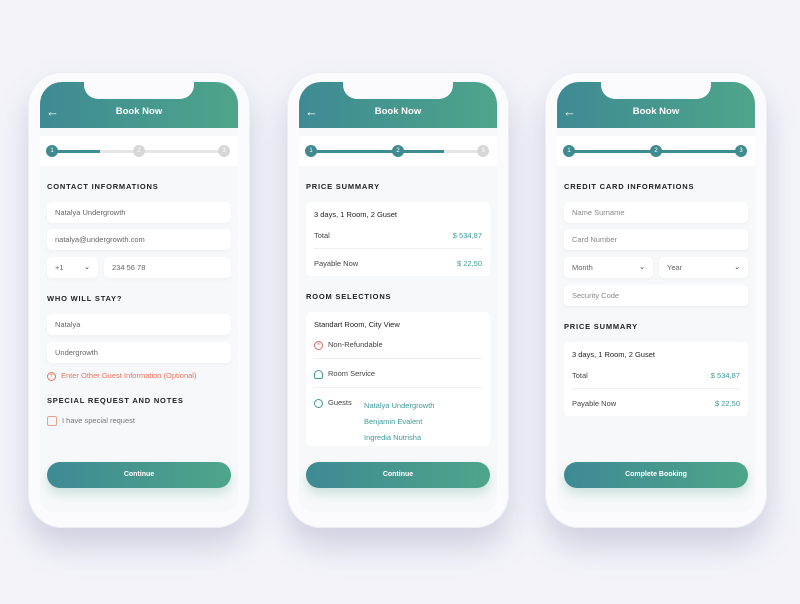  I want to click on plus-circle-icon: +, so click(51, 376).